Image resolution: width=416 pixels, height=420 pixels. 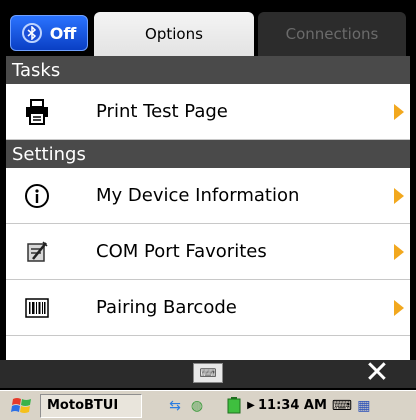 What do you see at coordinates (174, 34) in the screenshot?
I see `tab-options: Options` at bounding box center [174, 34].